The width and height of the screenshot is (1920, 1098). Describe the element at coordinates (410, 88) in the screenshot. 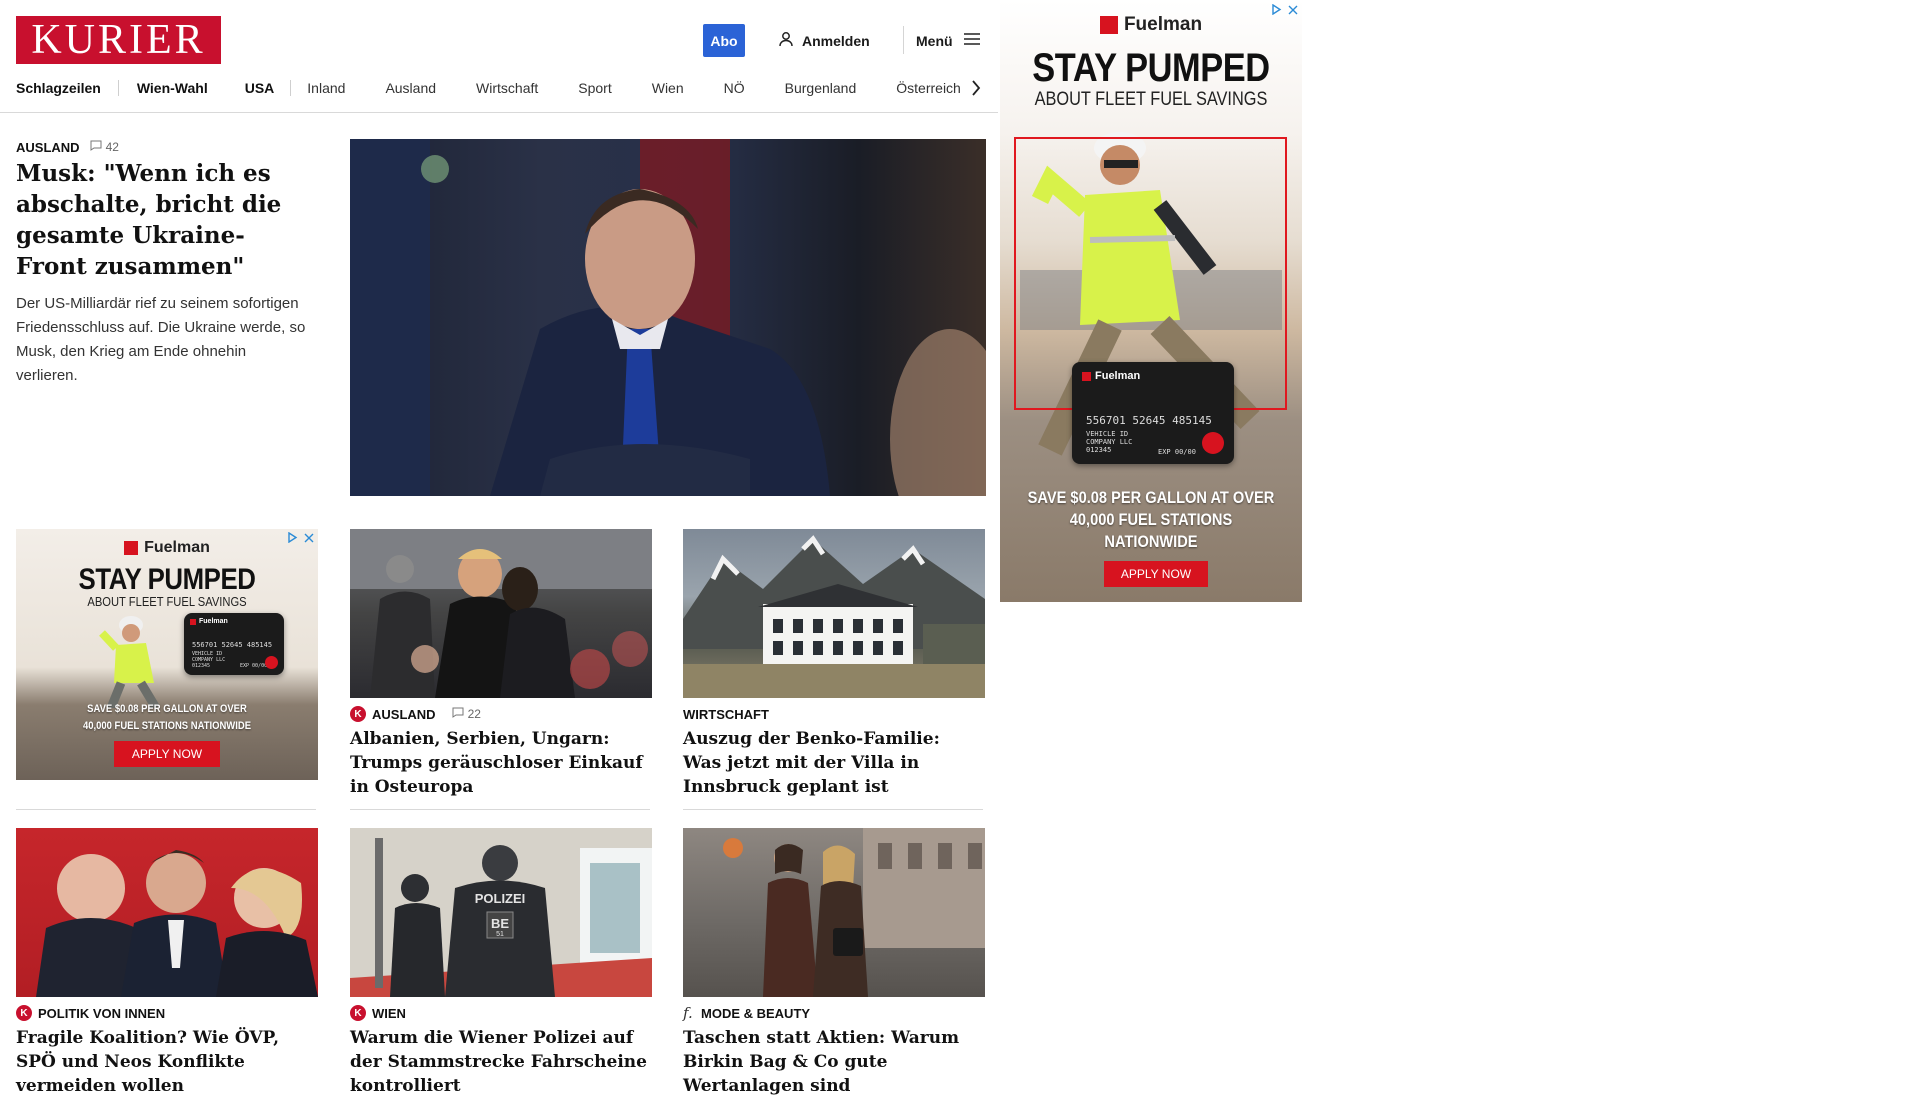

I see `nav-item-ausland: Ausland` at that location.